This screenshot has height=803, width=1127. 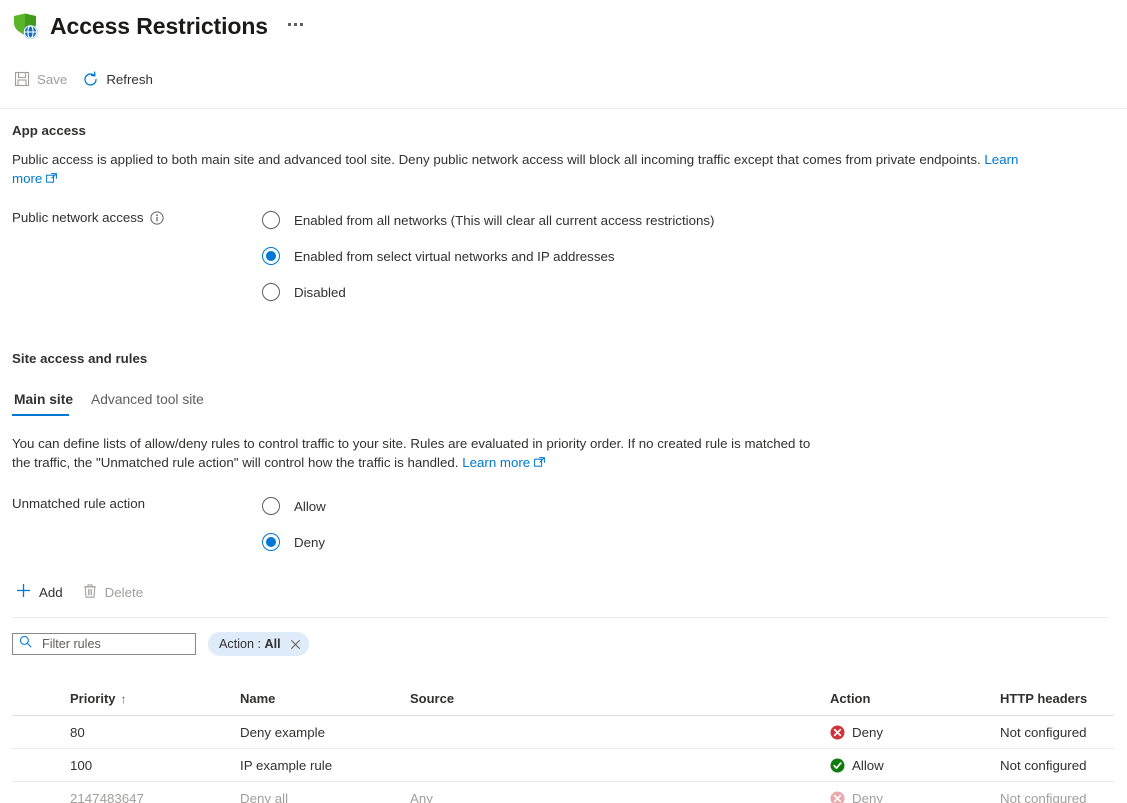 I want to click on radio-disabled: Disabled, so click(x=688, y=292).